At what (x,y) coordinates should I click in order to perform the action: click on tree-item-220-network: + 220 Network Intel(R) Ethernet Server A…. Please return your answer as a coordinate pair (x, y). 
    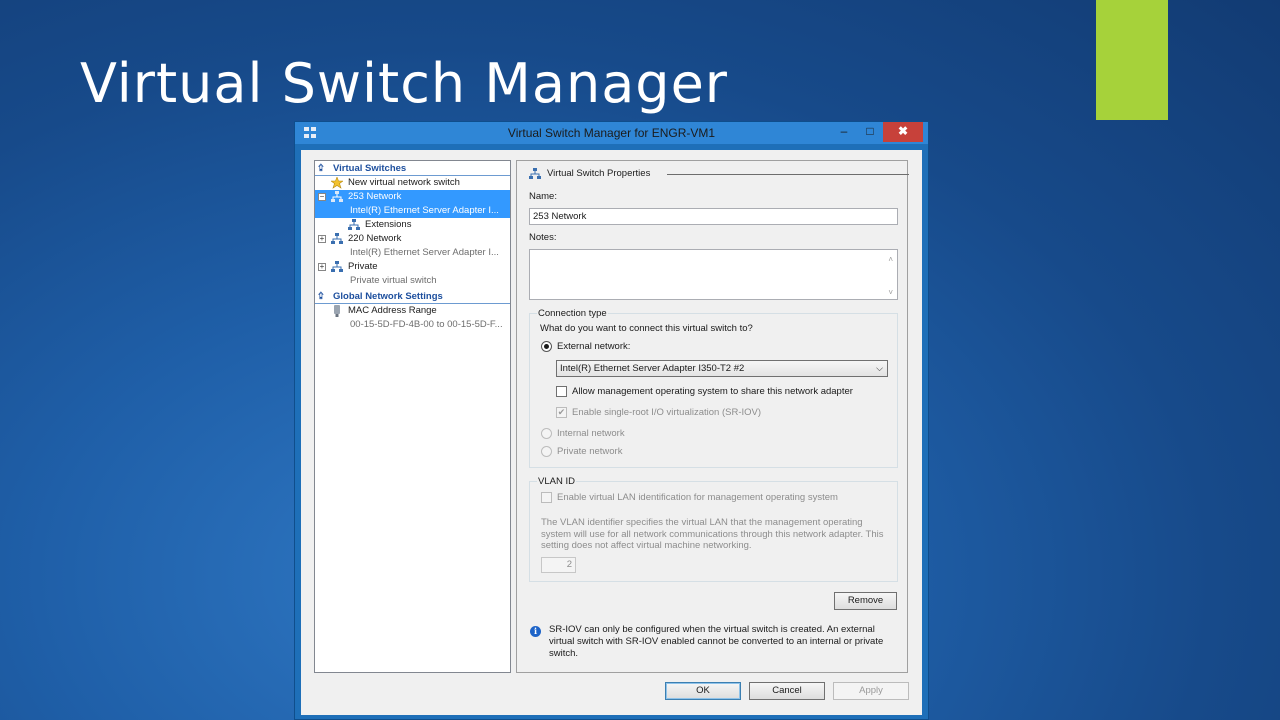
    Looking at the image, I should click on (412, 246).